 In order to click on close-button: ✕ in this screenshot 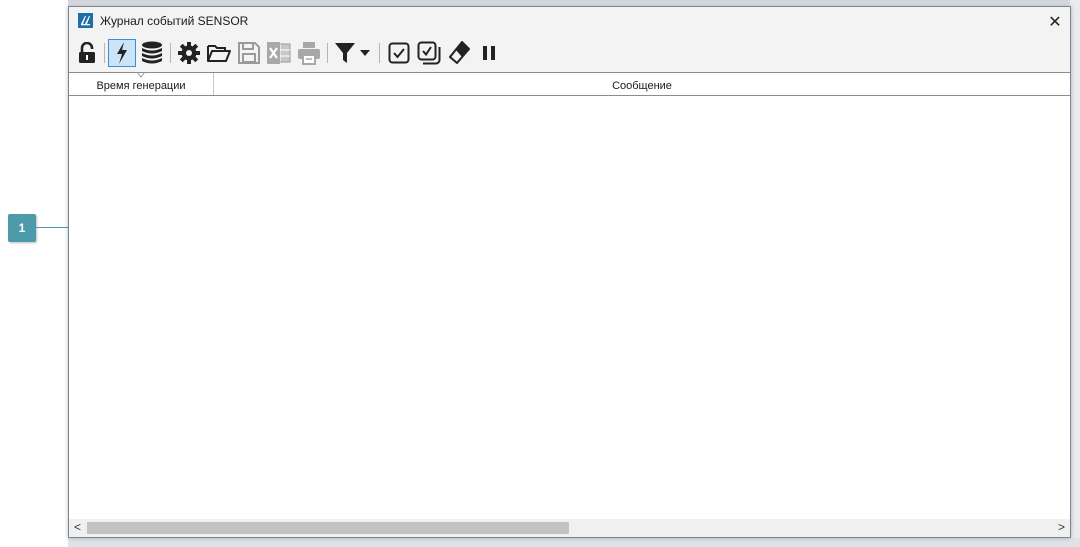, I will do `click(1055, 21)`.